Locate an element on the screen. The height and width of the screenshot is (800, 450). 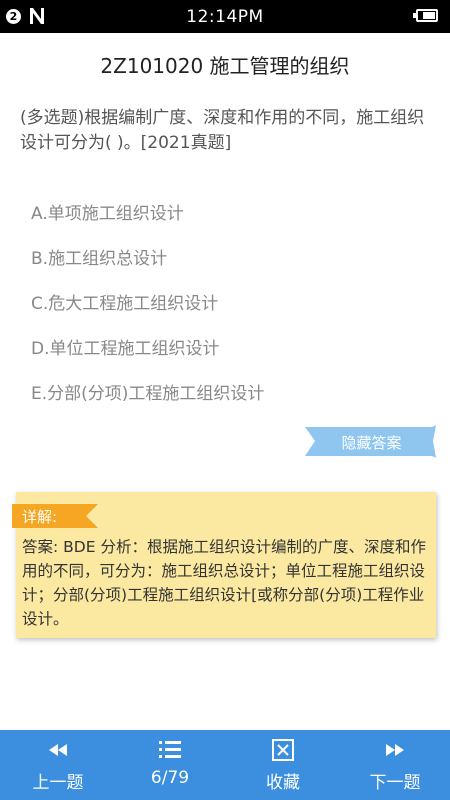
explanation-tag-label: 详解: is located at coordinates (40, 517).